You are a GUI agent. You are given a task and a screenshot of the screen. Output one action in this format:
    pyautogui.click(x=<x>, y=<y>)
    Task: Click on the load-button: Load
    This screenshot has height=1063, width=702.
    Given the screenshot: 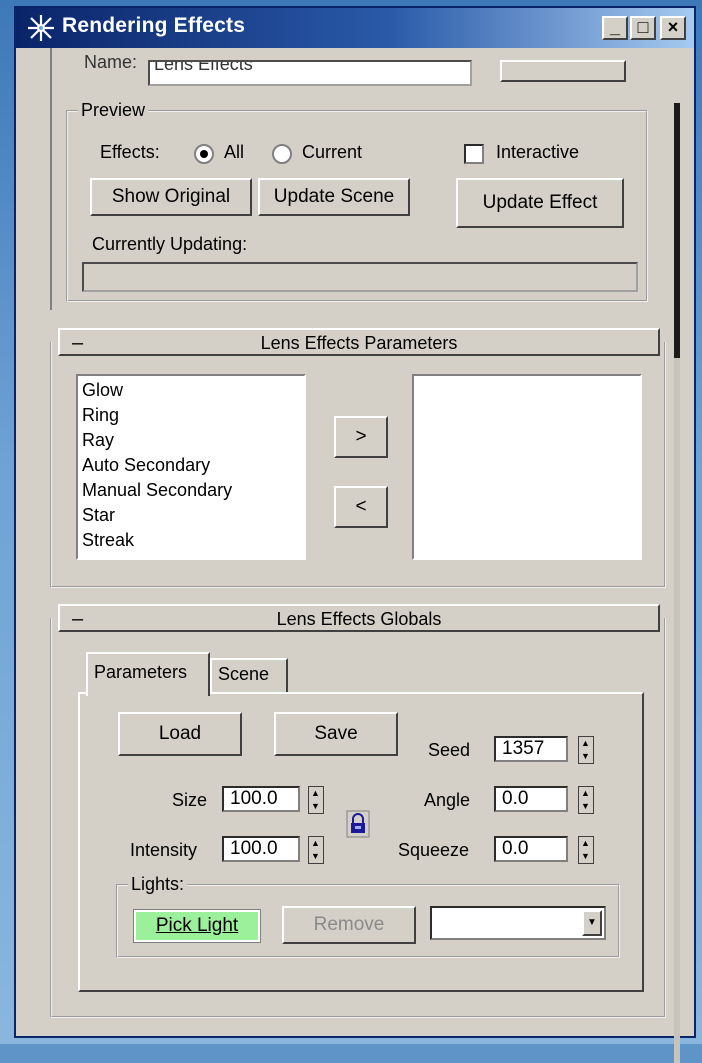 What is the action you would take?
    pyautogui.click(x=180, y=734)
    